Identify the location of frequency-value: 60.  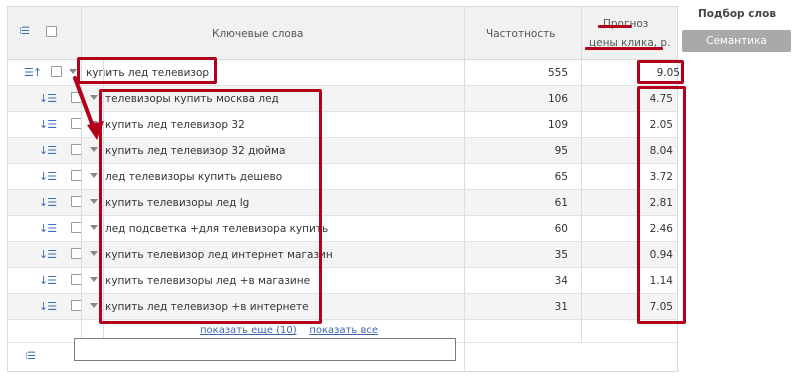
(561, 229).